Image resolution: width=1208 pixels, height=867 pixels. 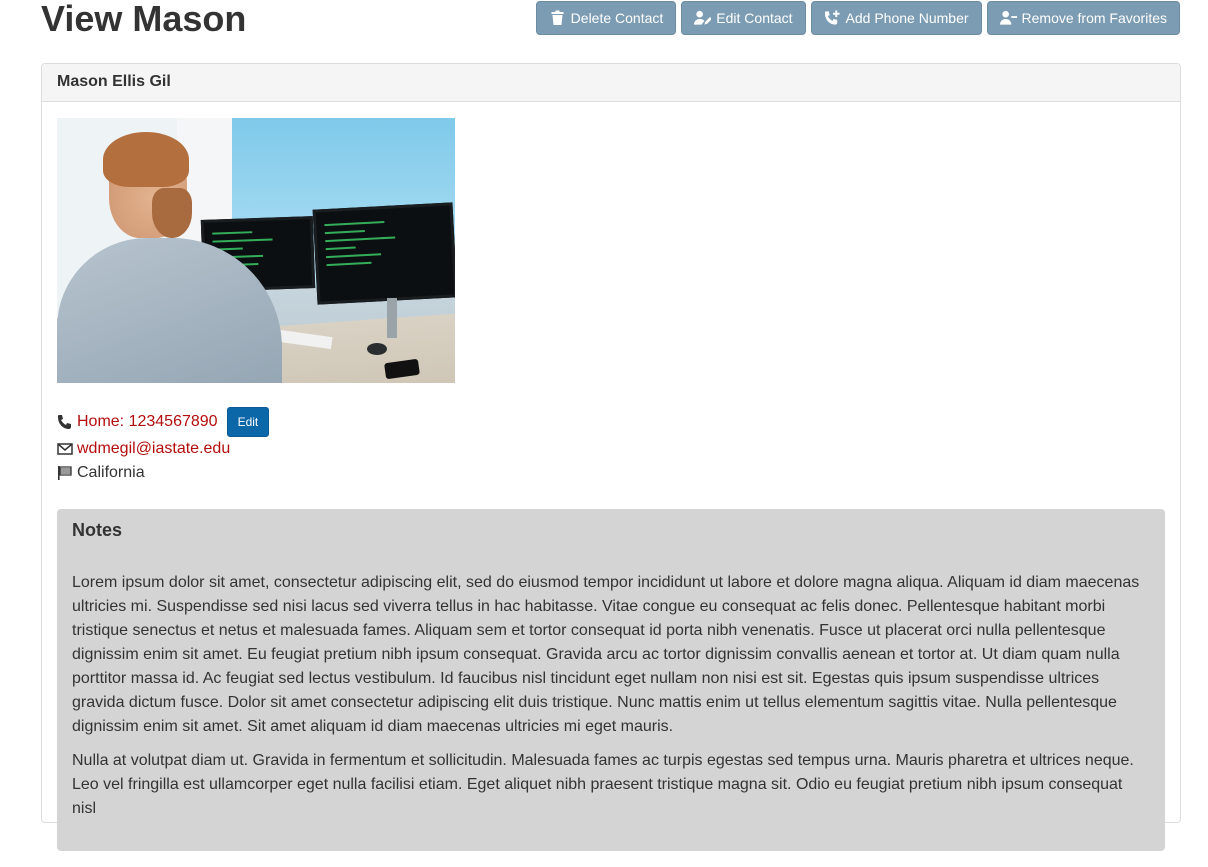 I want to click on phone-row: Home: 1234567890 Edit, so click(x=611, y=422).